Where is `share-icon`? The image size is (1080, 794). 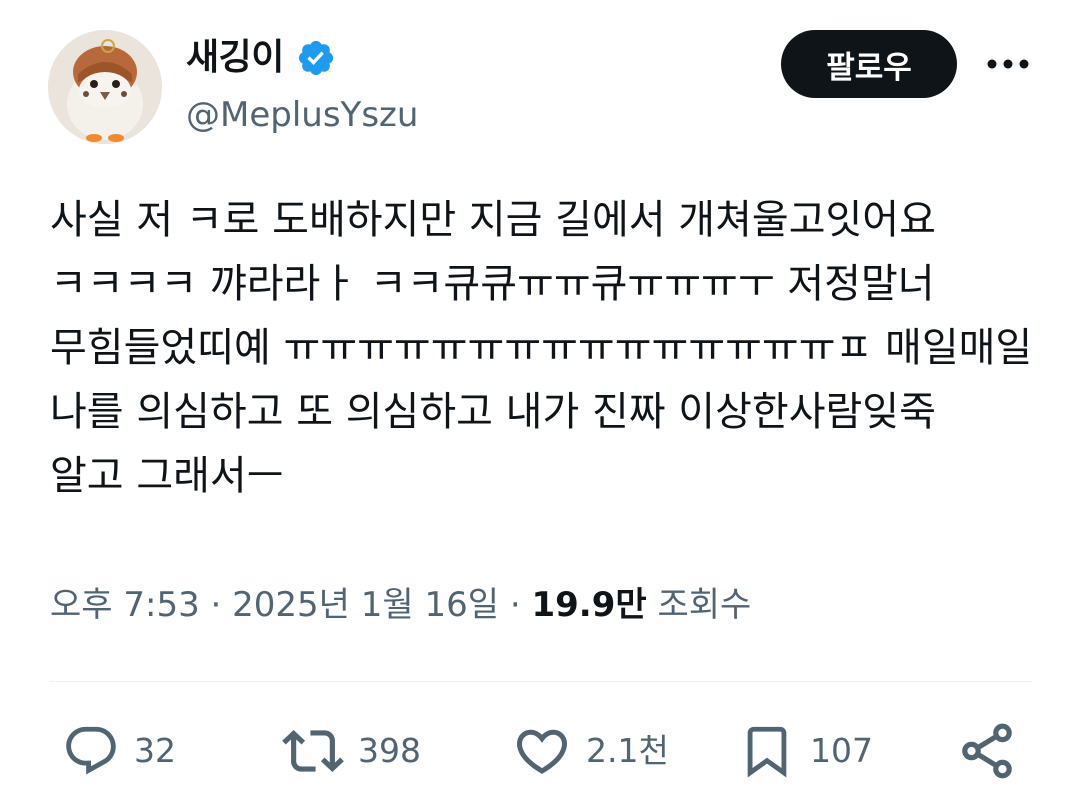 share-icon is located at coordinates (987, 751).